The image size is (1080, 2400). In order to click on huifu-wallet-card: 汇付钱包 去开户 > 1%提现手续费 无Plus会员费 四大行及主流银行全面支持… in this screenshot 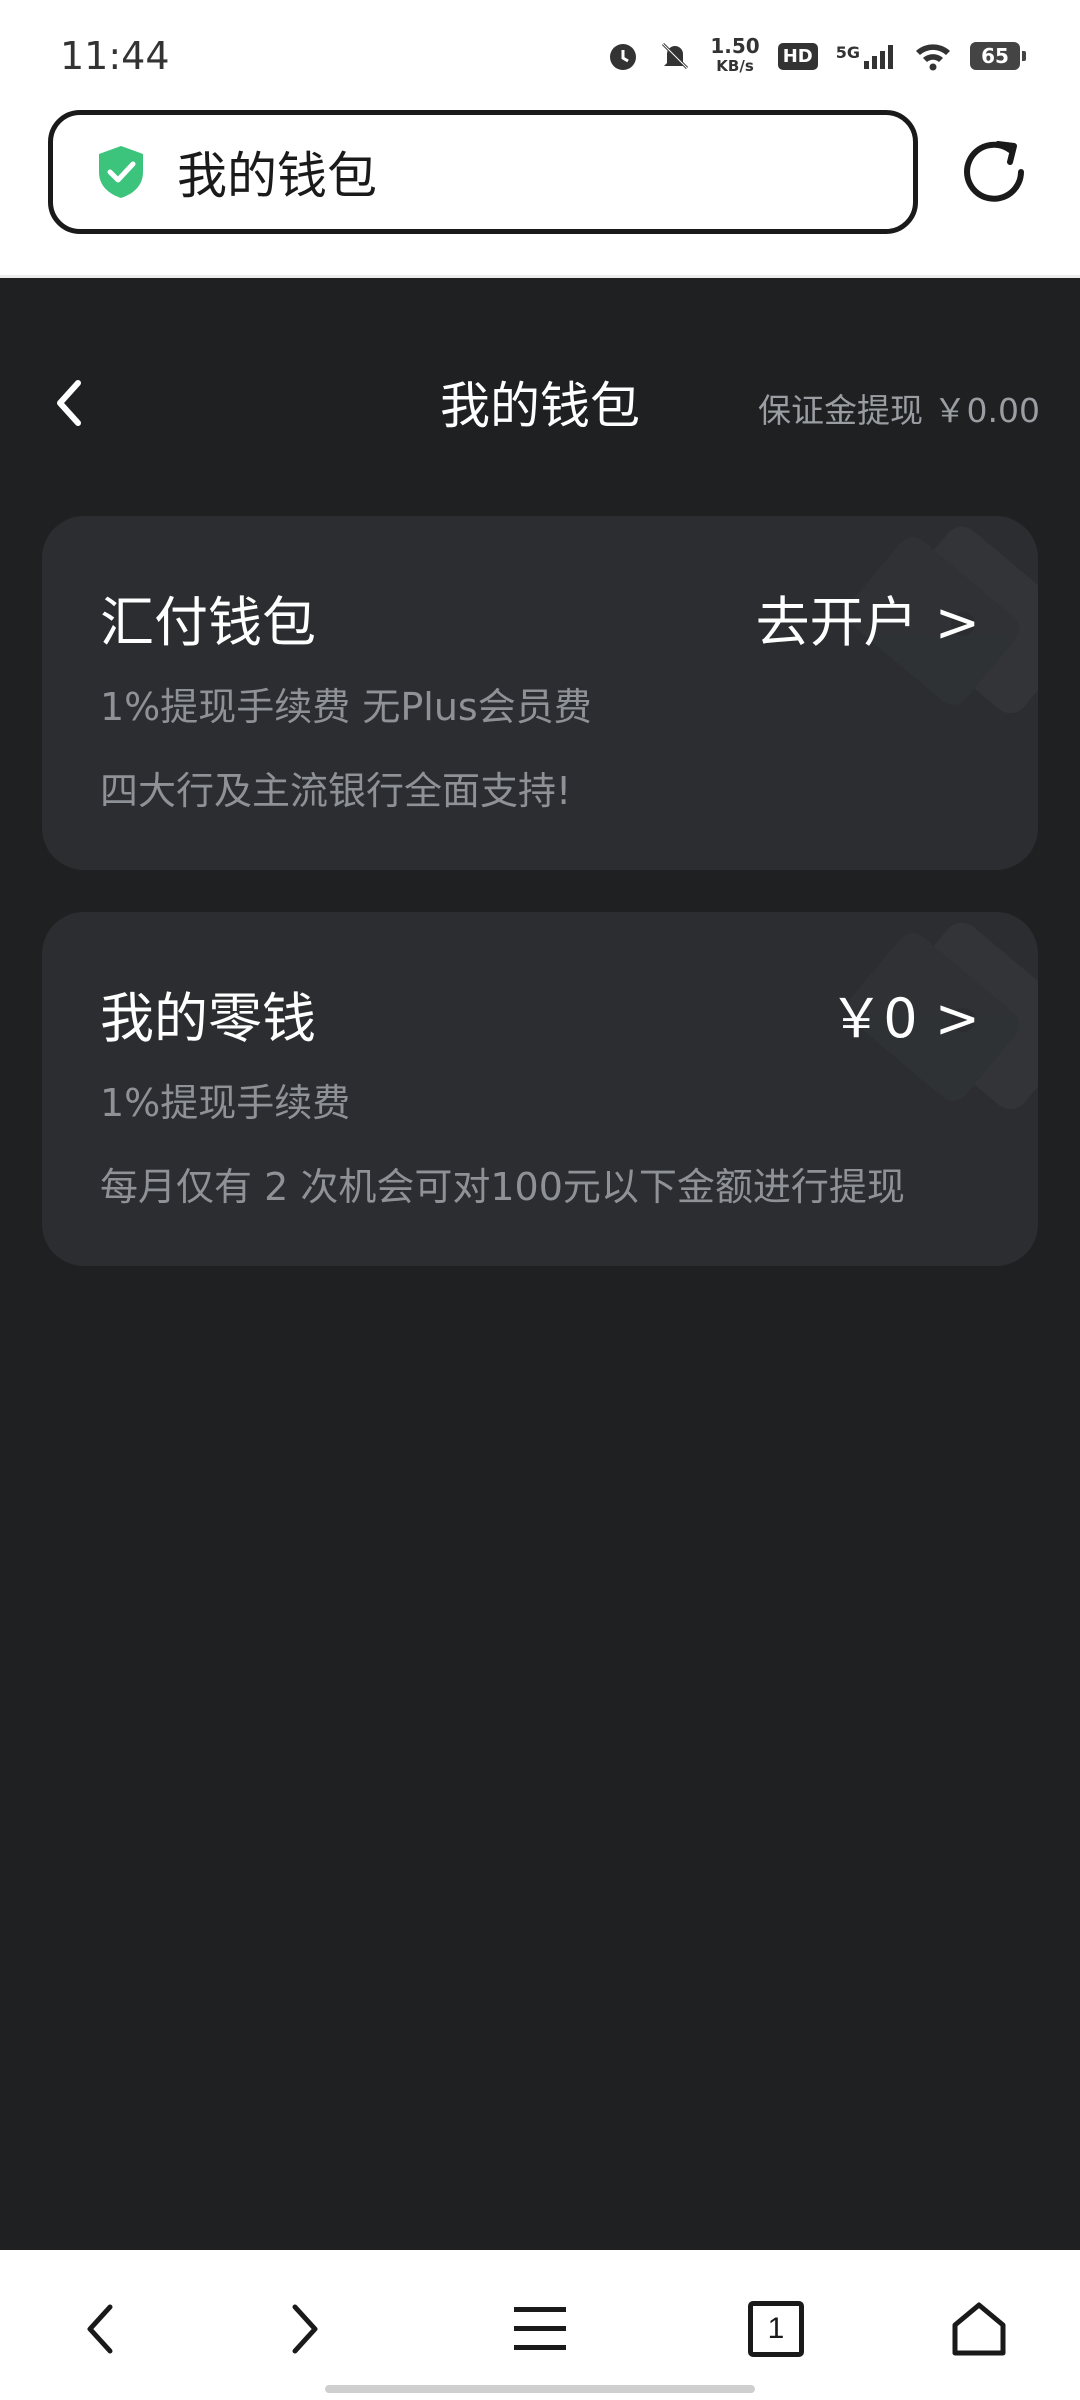, I will do `click(540, 693)`.